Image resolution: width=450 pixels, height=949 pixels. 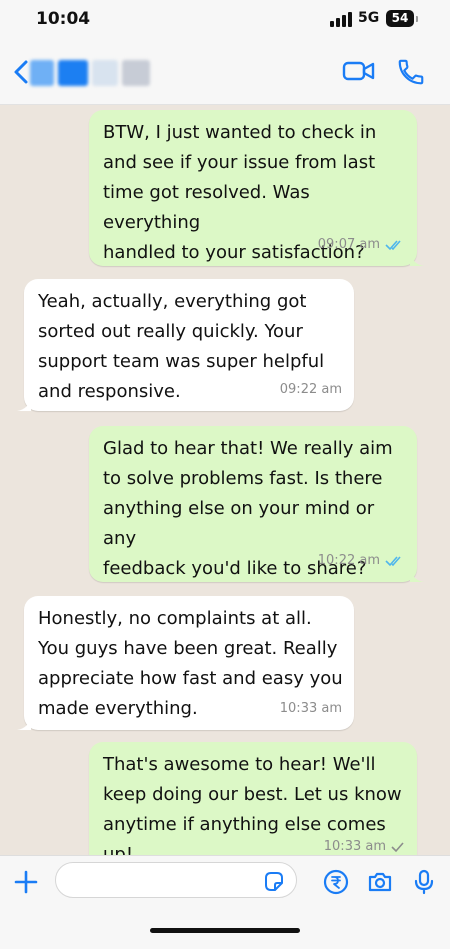 What do you see at coordinates (274, 882) in the screenshot?
I see `sticker-icon` at bounding box center [274, 882].